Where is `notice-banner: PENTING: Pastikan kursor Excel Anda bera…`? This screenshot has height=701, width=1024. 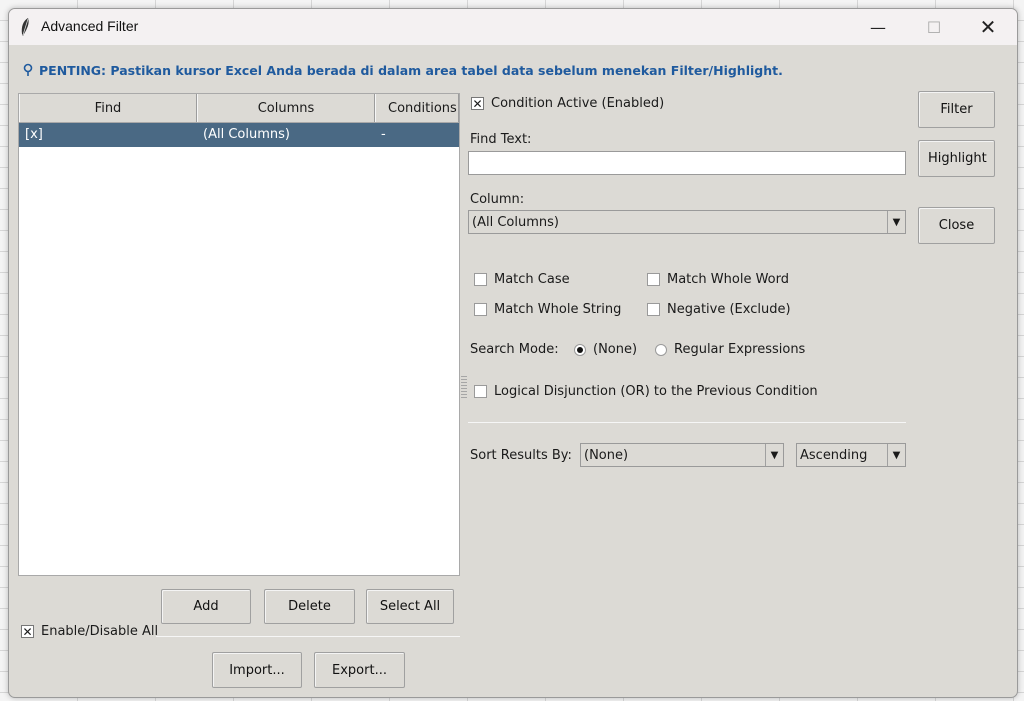 notice-banner: PENTING: Pastikan kursor Excel Anda bera… is located at coordinates (403, 70).